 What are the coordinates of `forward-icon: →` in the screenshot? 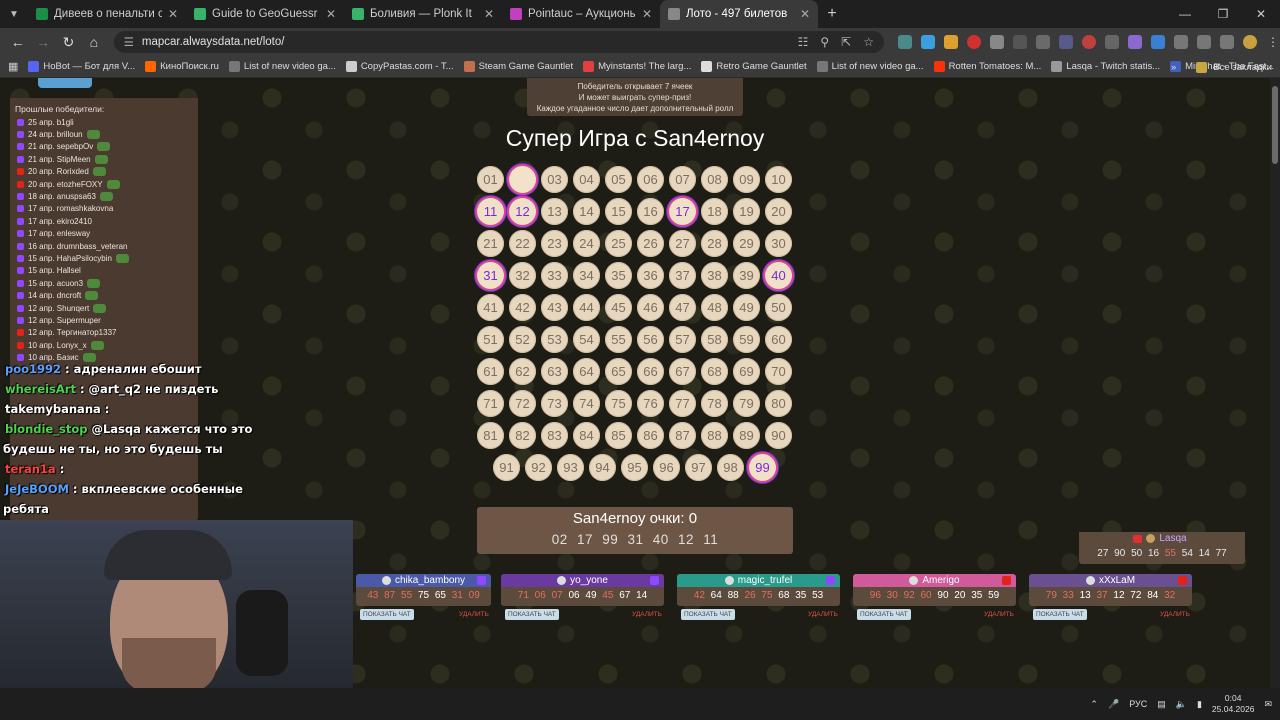 It's located at (42, 42).